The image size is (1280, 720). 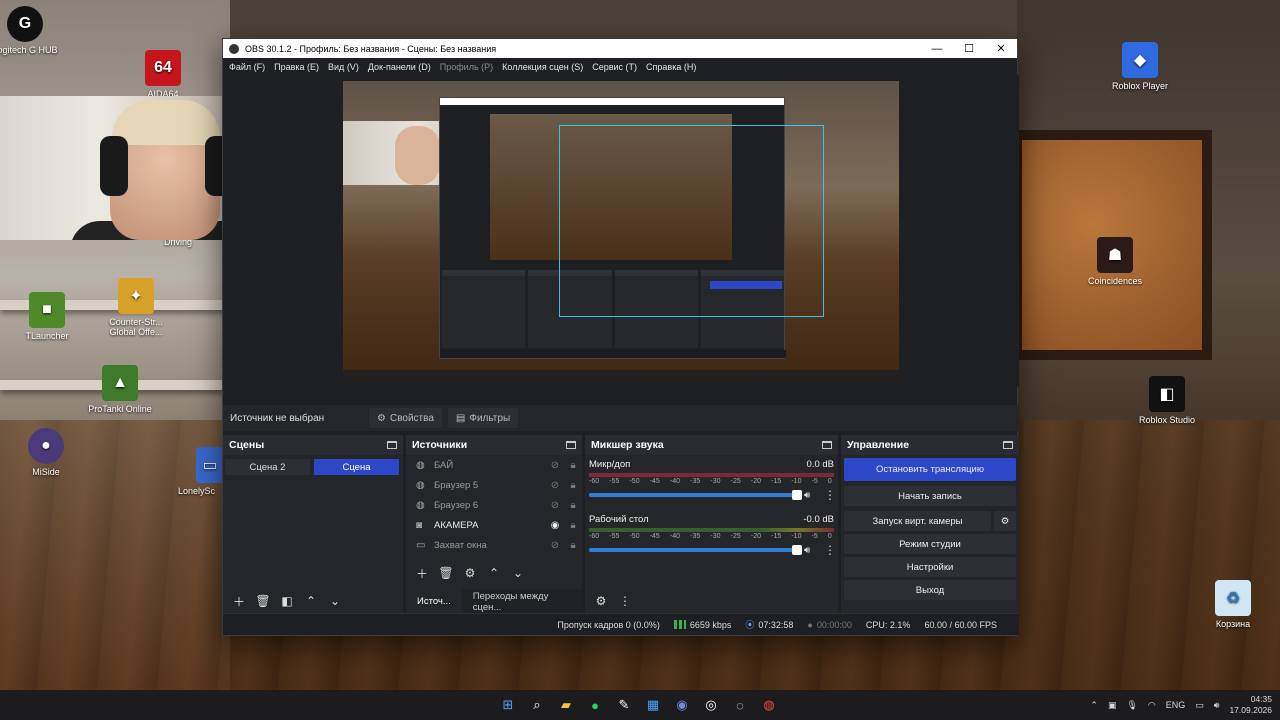 I want to click on menu-help: Справка (H), so click(x=671, y=67).